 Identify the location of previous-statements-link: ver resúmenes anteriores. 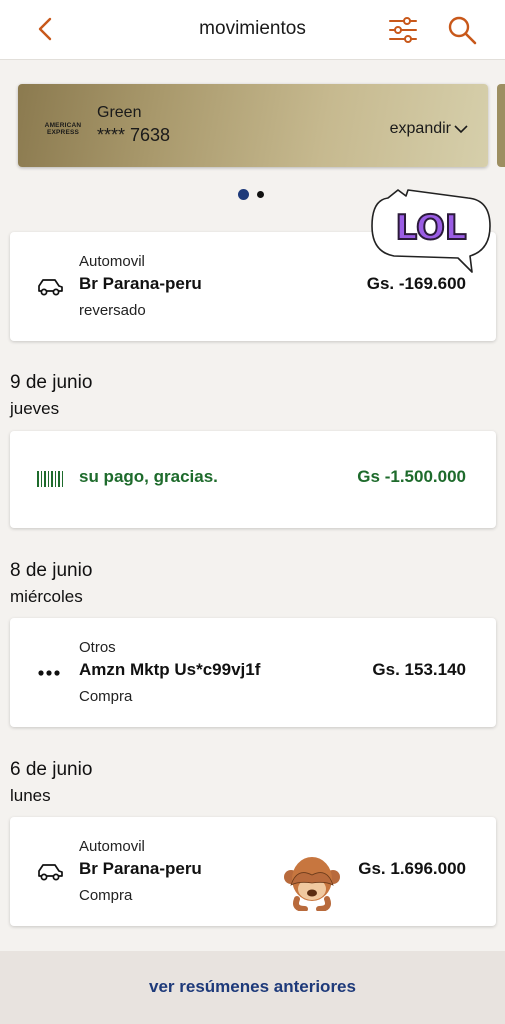
(252, 987).